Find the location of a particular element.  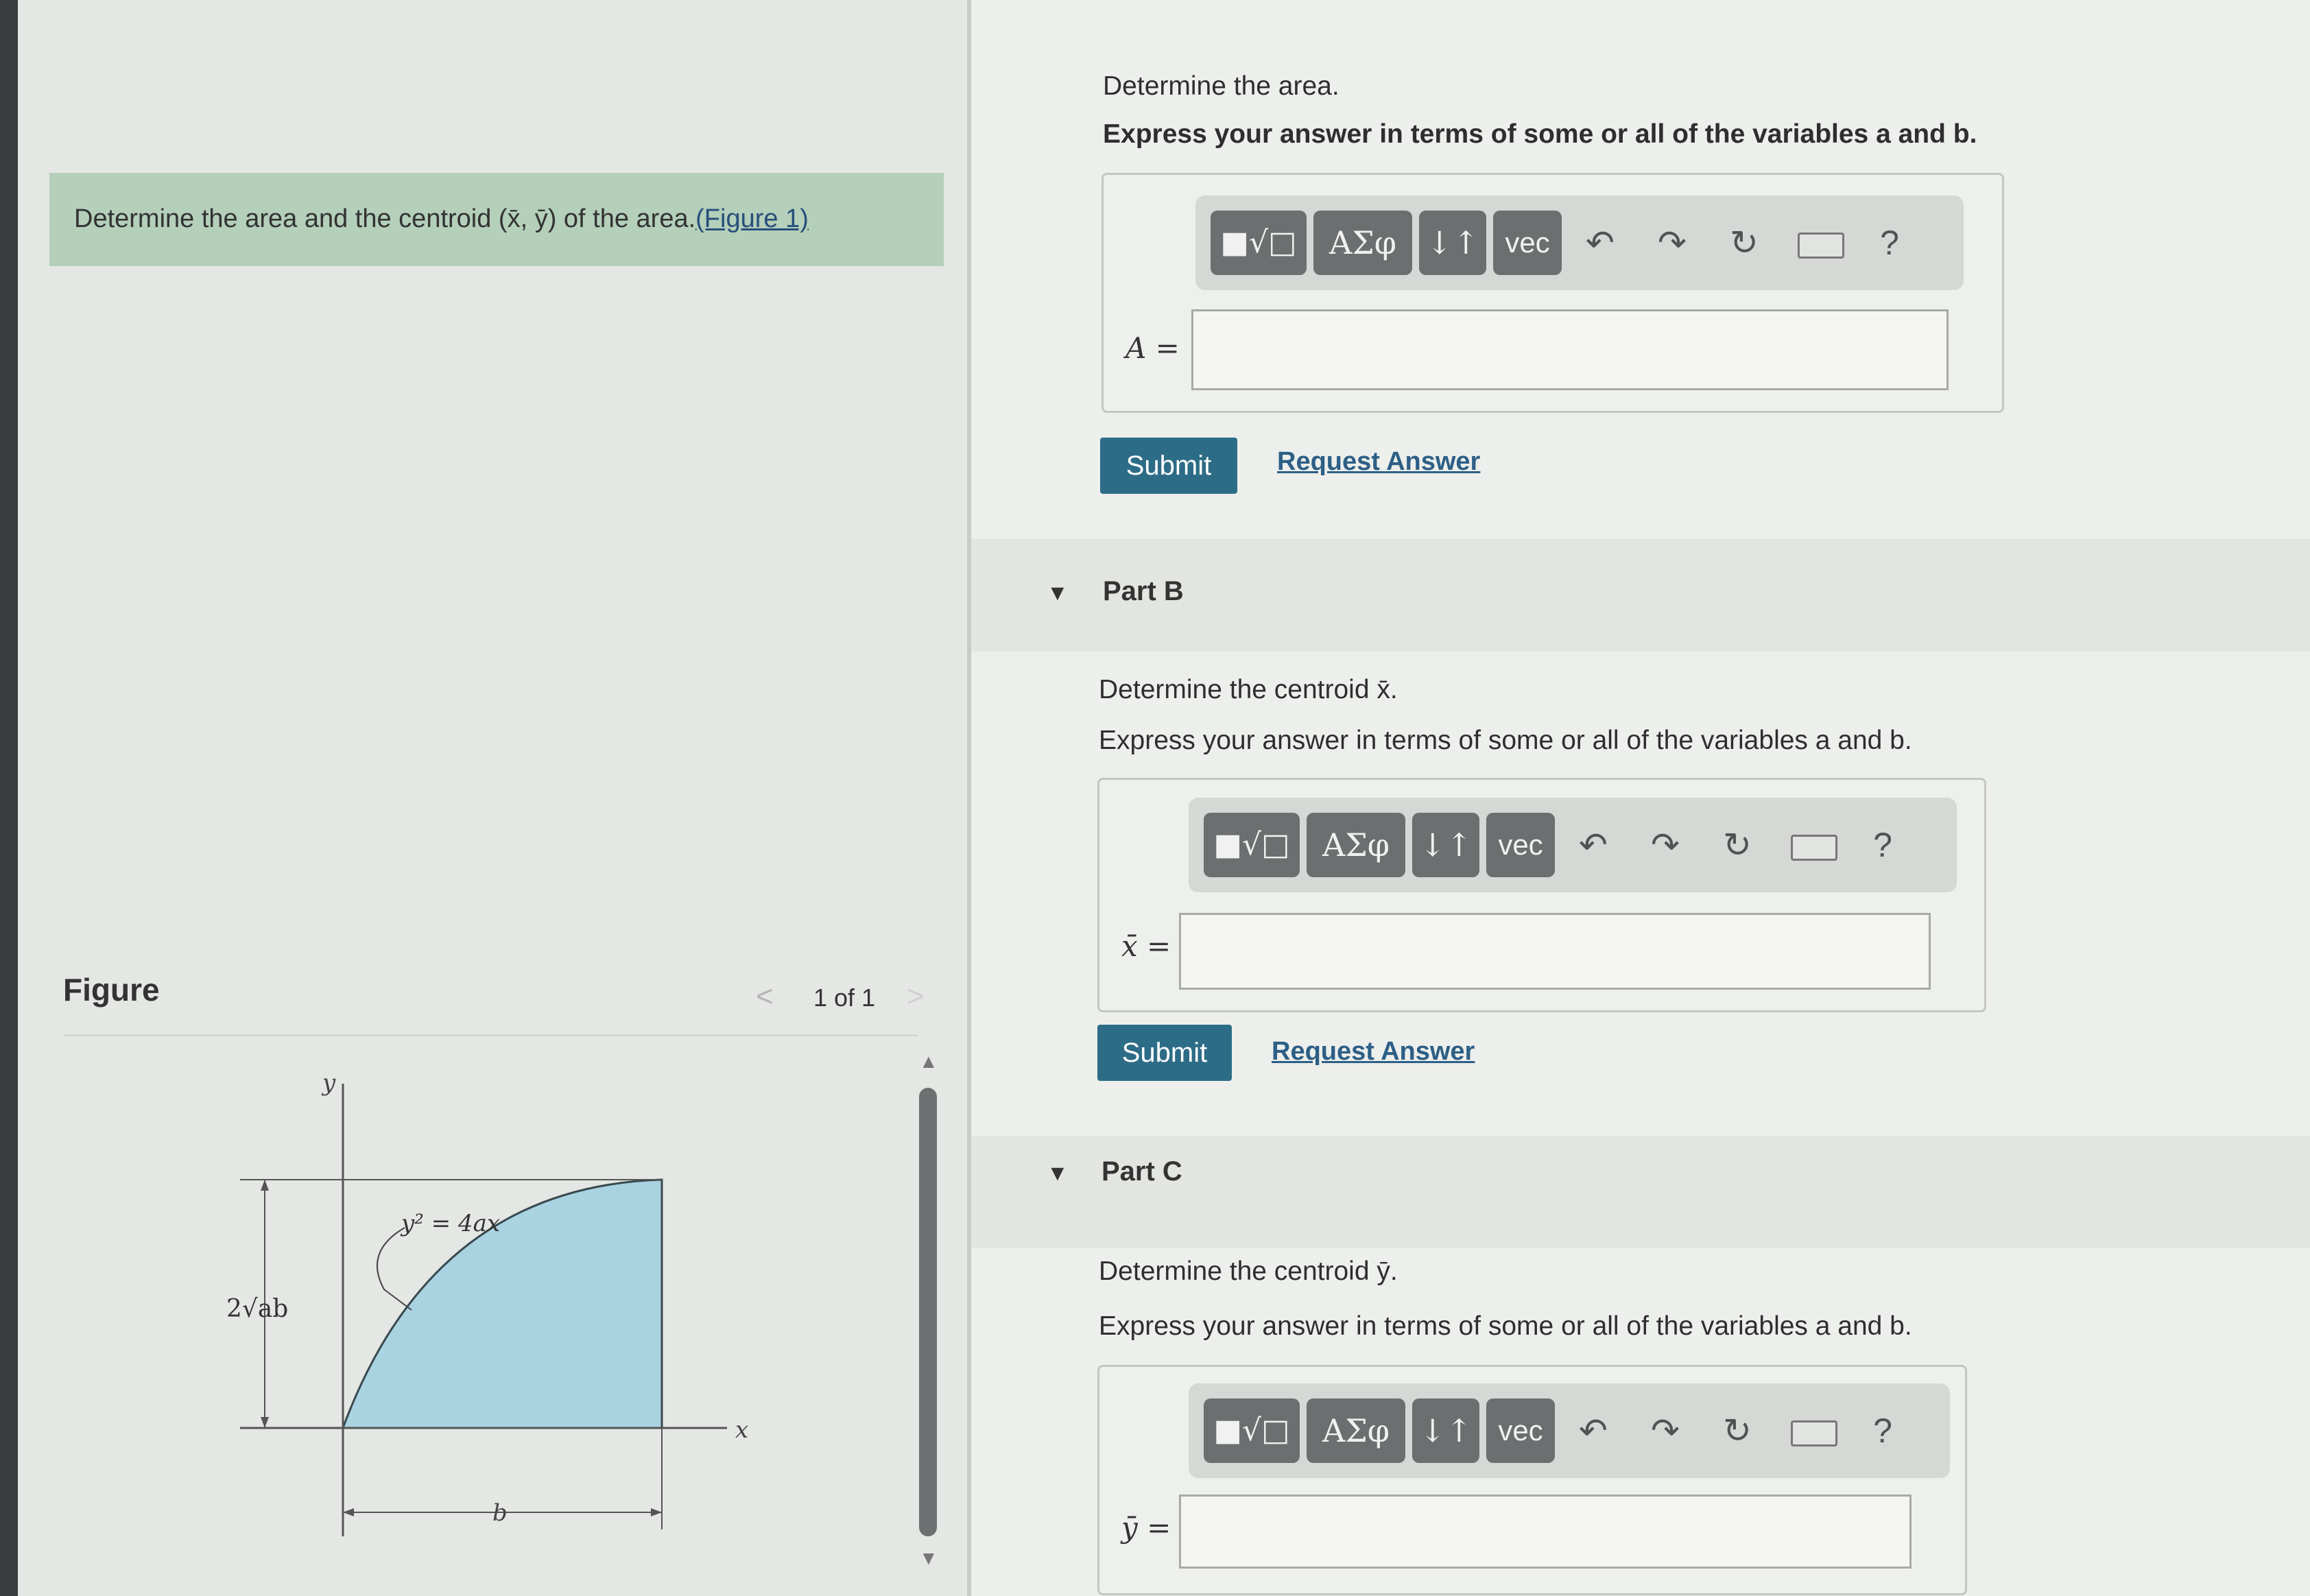

scroll-up-icon: ▲ is located at coordinates (928, 1062).